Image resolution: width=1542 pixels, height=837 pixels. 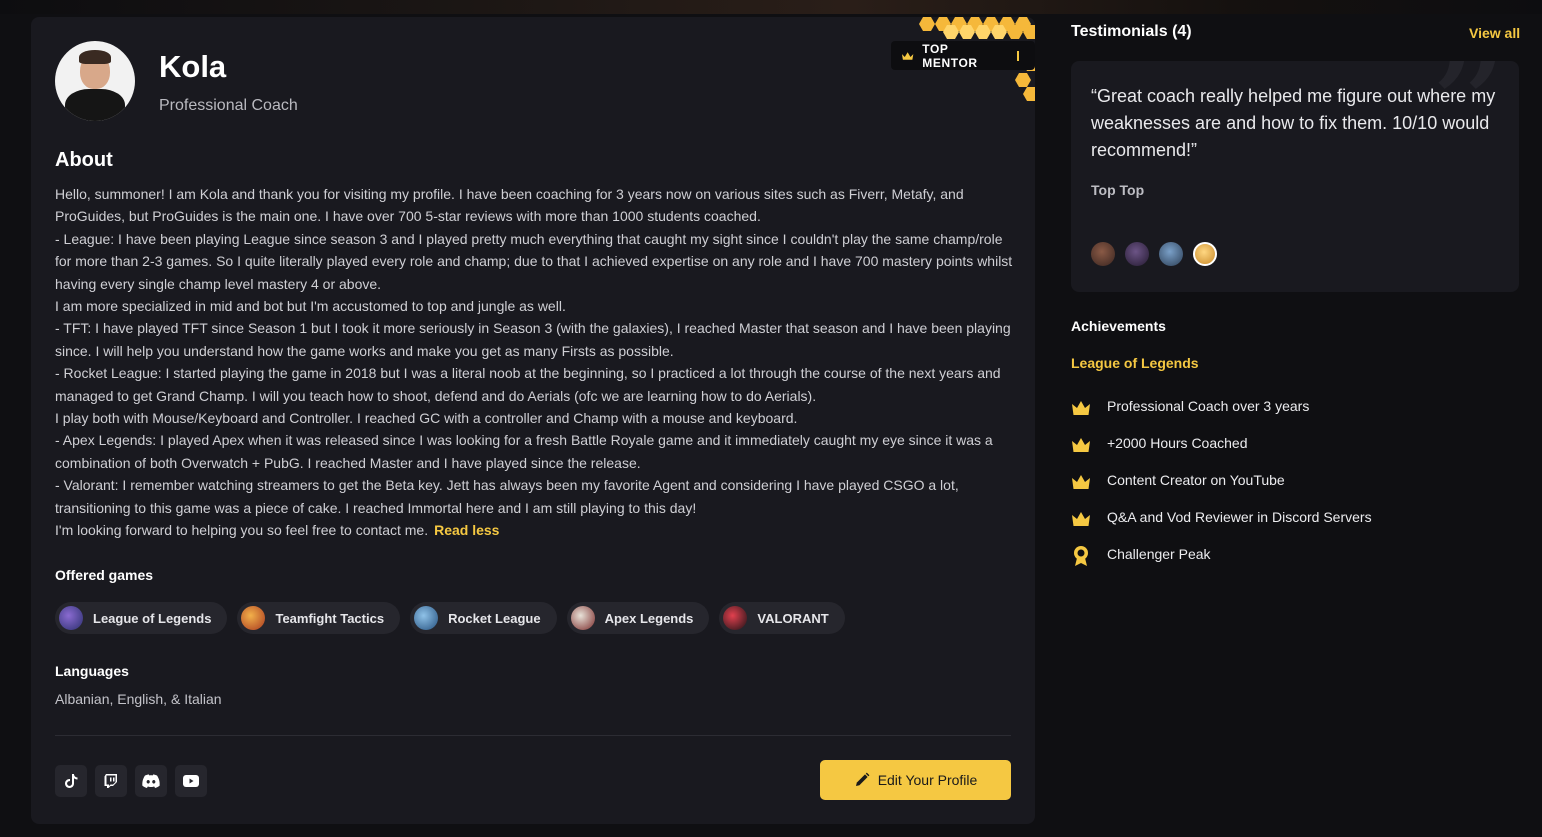 I want to click on game-chip-valorant: VALORANT, so click(x=782, y=618).